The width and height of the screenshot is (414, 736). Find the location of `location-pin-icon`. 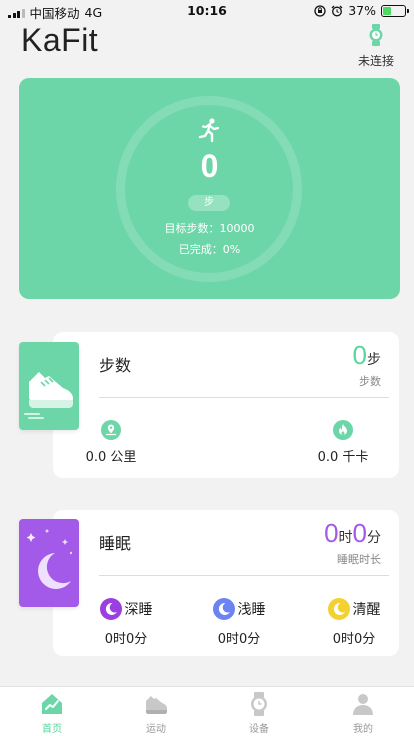

location-pin-icon is located at coordinates (111, 430).